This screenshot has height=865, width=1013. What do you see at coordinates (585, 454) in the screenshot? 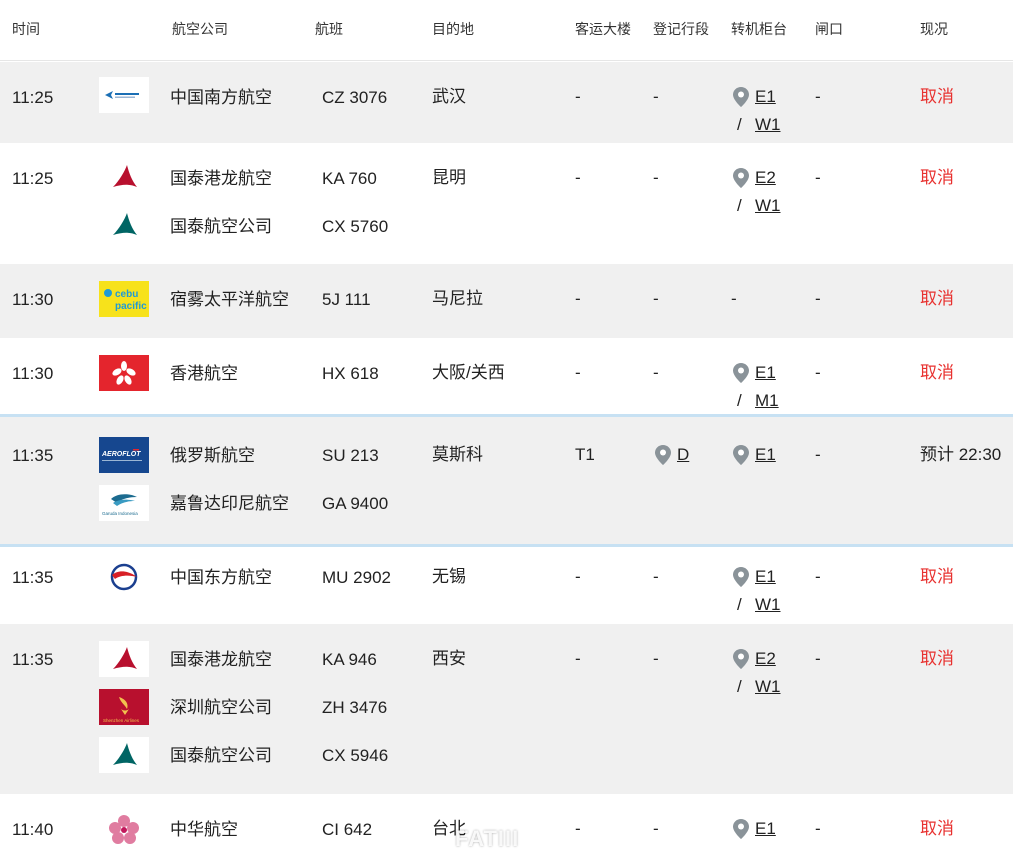
I see `terminal-cell: T1` at bounding box center [585, 454].